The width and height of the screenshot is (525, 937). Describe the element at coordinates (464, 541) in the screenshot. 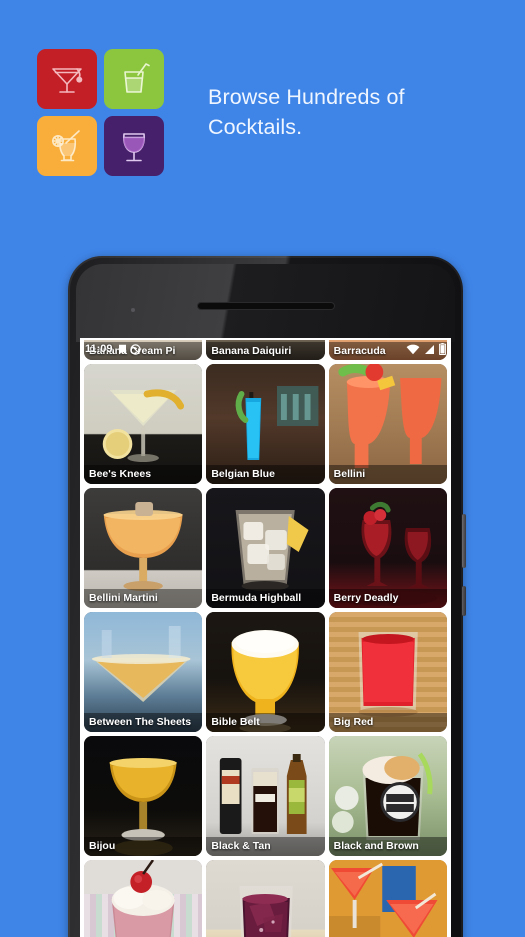

I see `power-button` at that location.